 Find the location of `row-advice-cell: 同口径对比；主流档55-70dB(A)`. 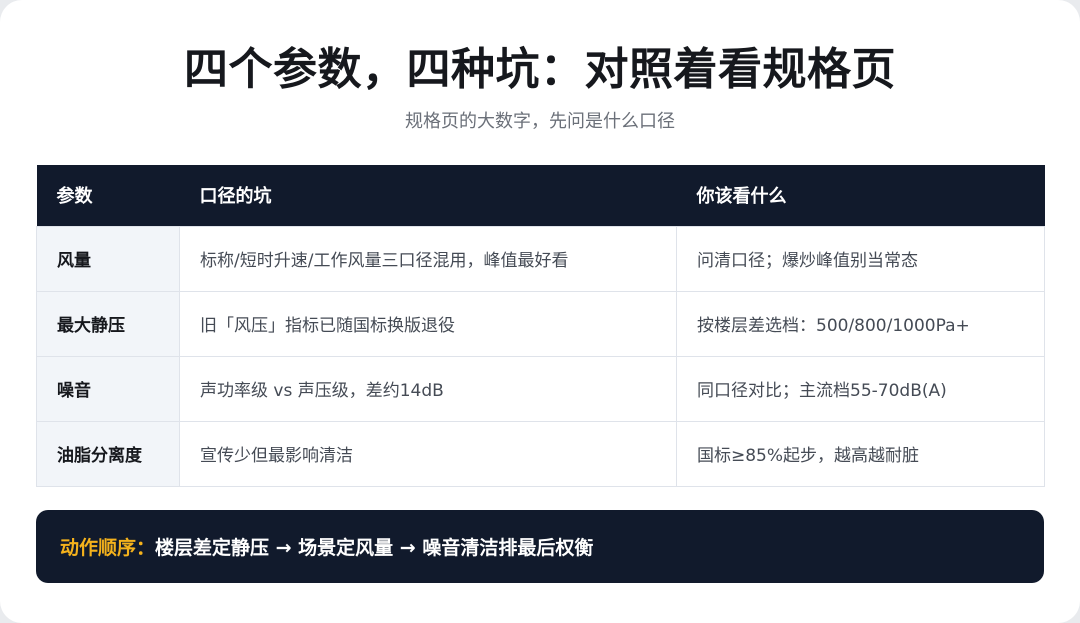

row-advice-cell: 同口径对比；主流档55-70dB(A) is located at coordinates (860, 388).